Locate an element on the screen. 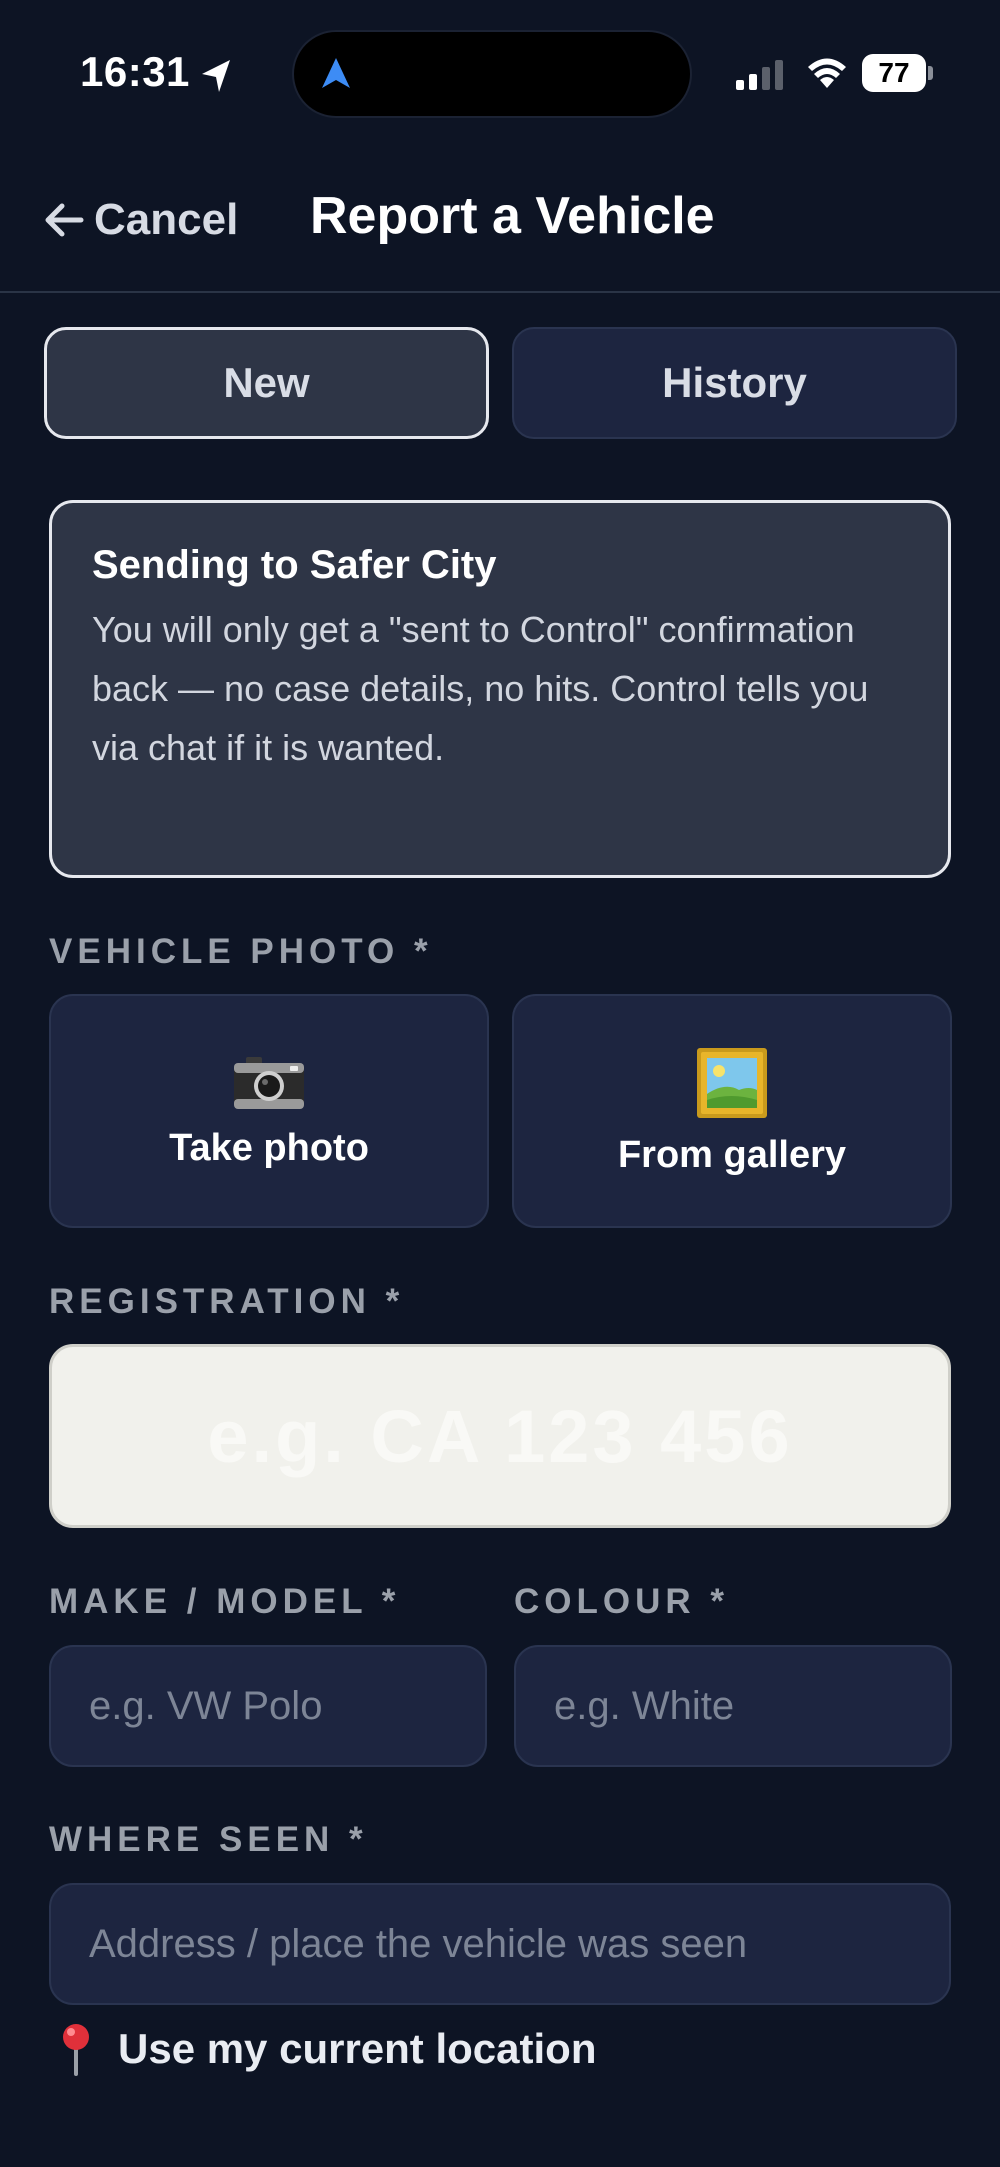 The width and height of the screenshot is (1000, 2167). dynamic-island is located at coordinates (492, 74).